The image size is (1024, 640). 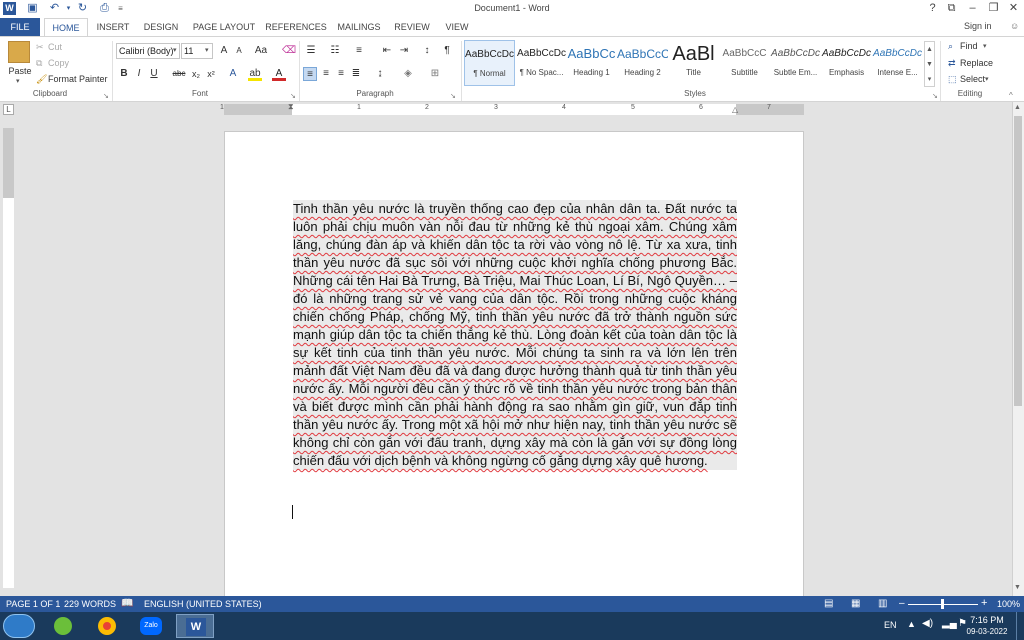 What do you see at coordinates (8, 109) in the screenshot?
I see `tab-selector-icon: L` at bounding box center [8, 109].